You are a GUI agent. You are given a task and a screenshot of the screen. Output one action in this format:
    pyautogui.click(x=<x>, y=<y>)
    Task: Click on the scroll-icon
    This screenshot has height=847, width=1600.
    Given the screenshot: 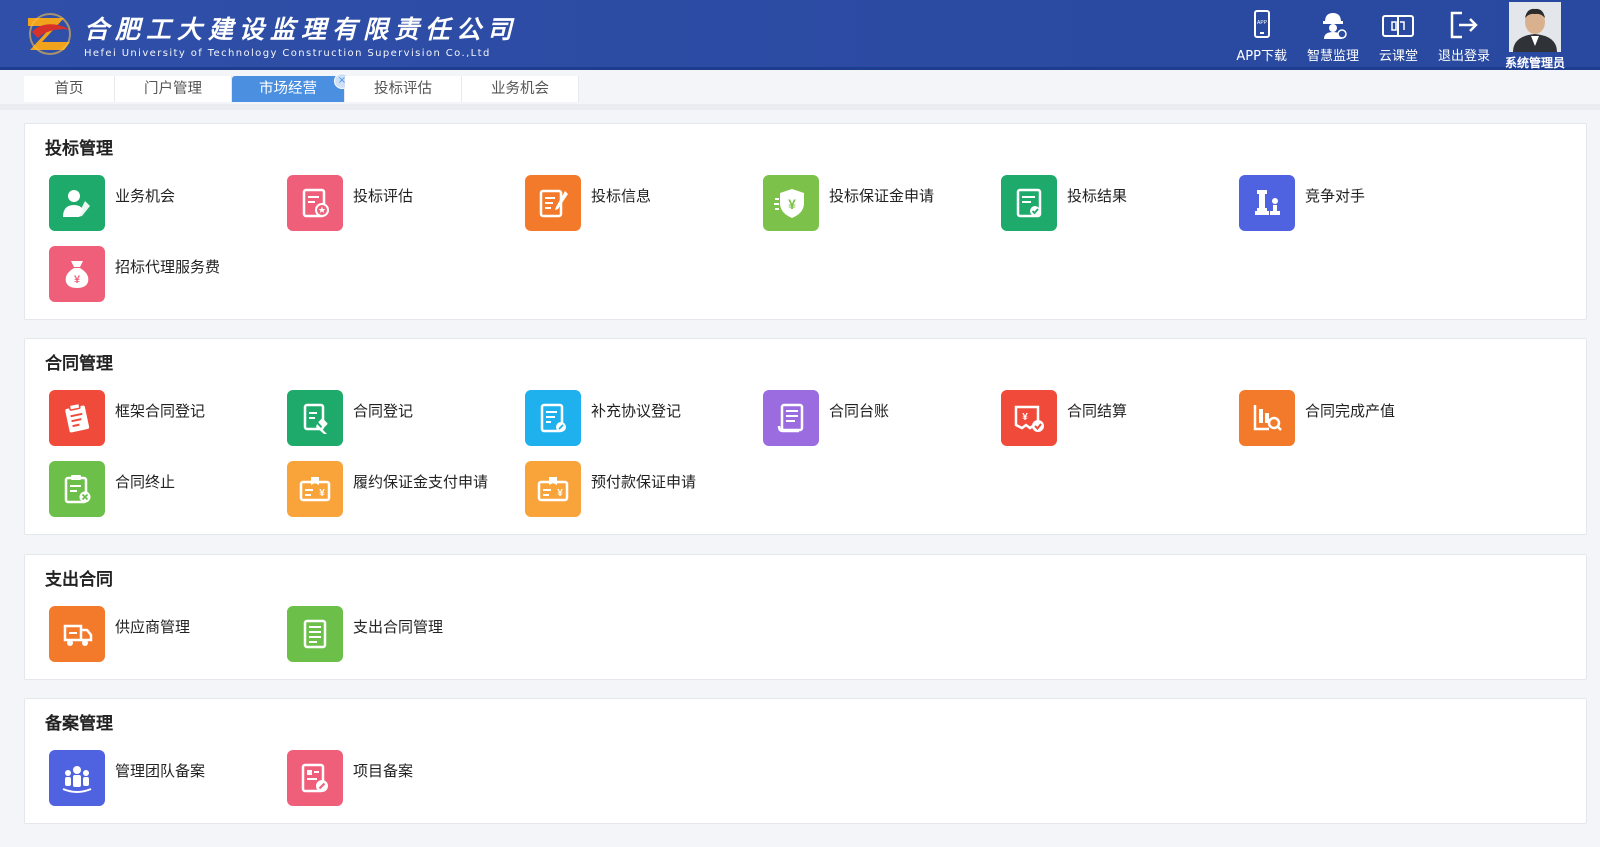 What is the action you would take?
    pyautogui.click(x=791, y=418)
    